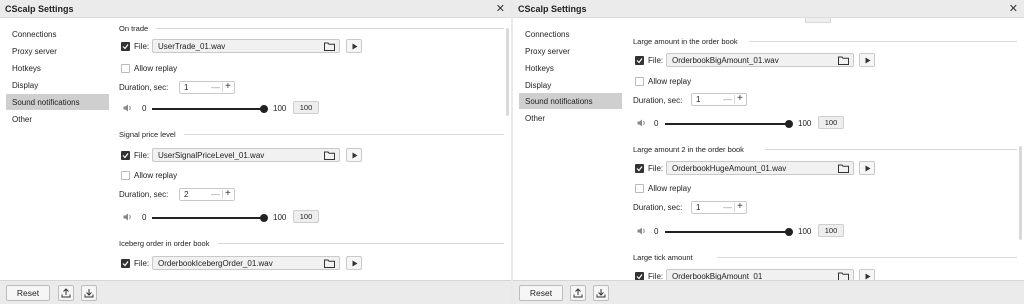 The height and width of the screenshot is (304, 1024). Describe the element at coordinates (215, 263) in the screenshot. I see `file-name: OrderbookIcebergOrder_01.wav` at that location.